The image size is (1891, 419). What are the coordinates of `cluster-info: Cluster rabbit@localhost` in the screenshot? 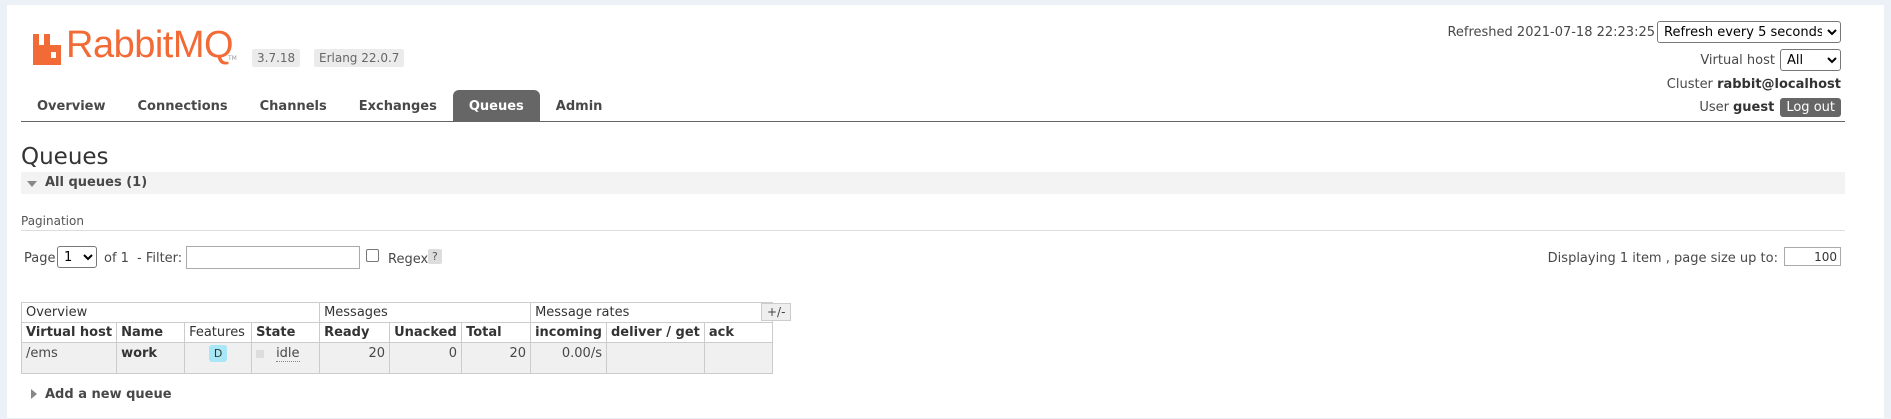 It's located at (1754, 84).